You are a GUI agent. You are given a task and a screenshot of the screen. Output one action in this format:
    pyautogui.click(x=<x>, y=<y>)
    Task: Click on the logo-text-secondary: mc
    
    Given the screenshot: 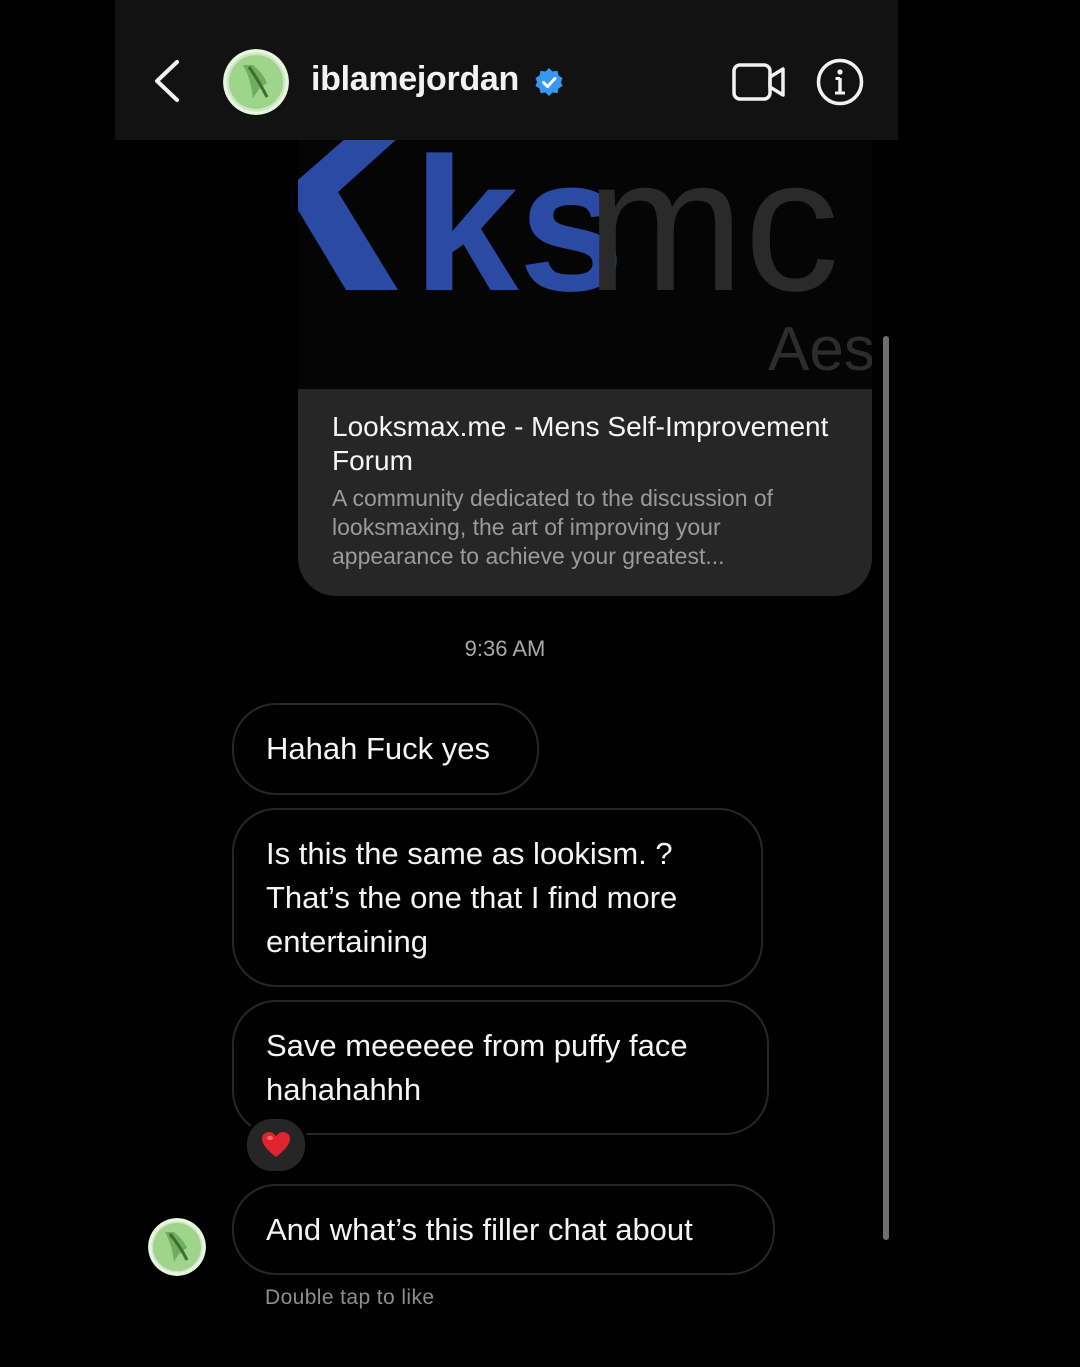 What is the action you would take?
    pyautogui.click(x=712, y=235)
    